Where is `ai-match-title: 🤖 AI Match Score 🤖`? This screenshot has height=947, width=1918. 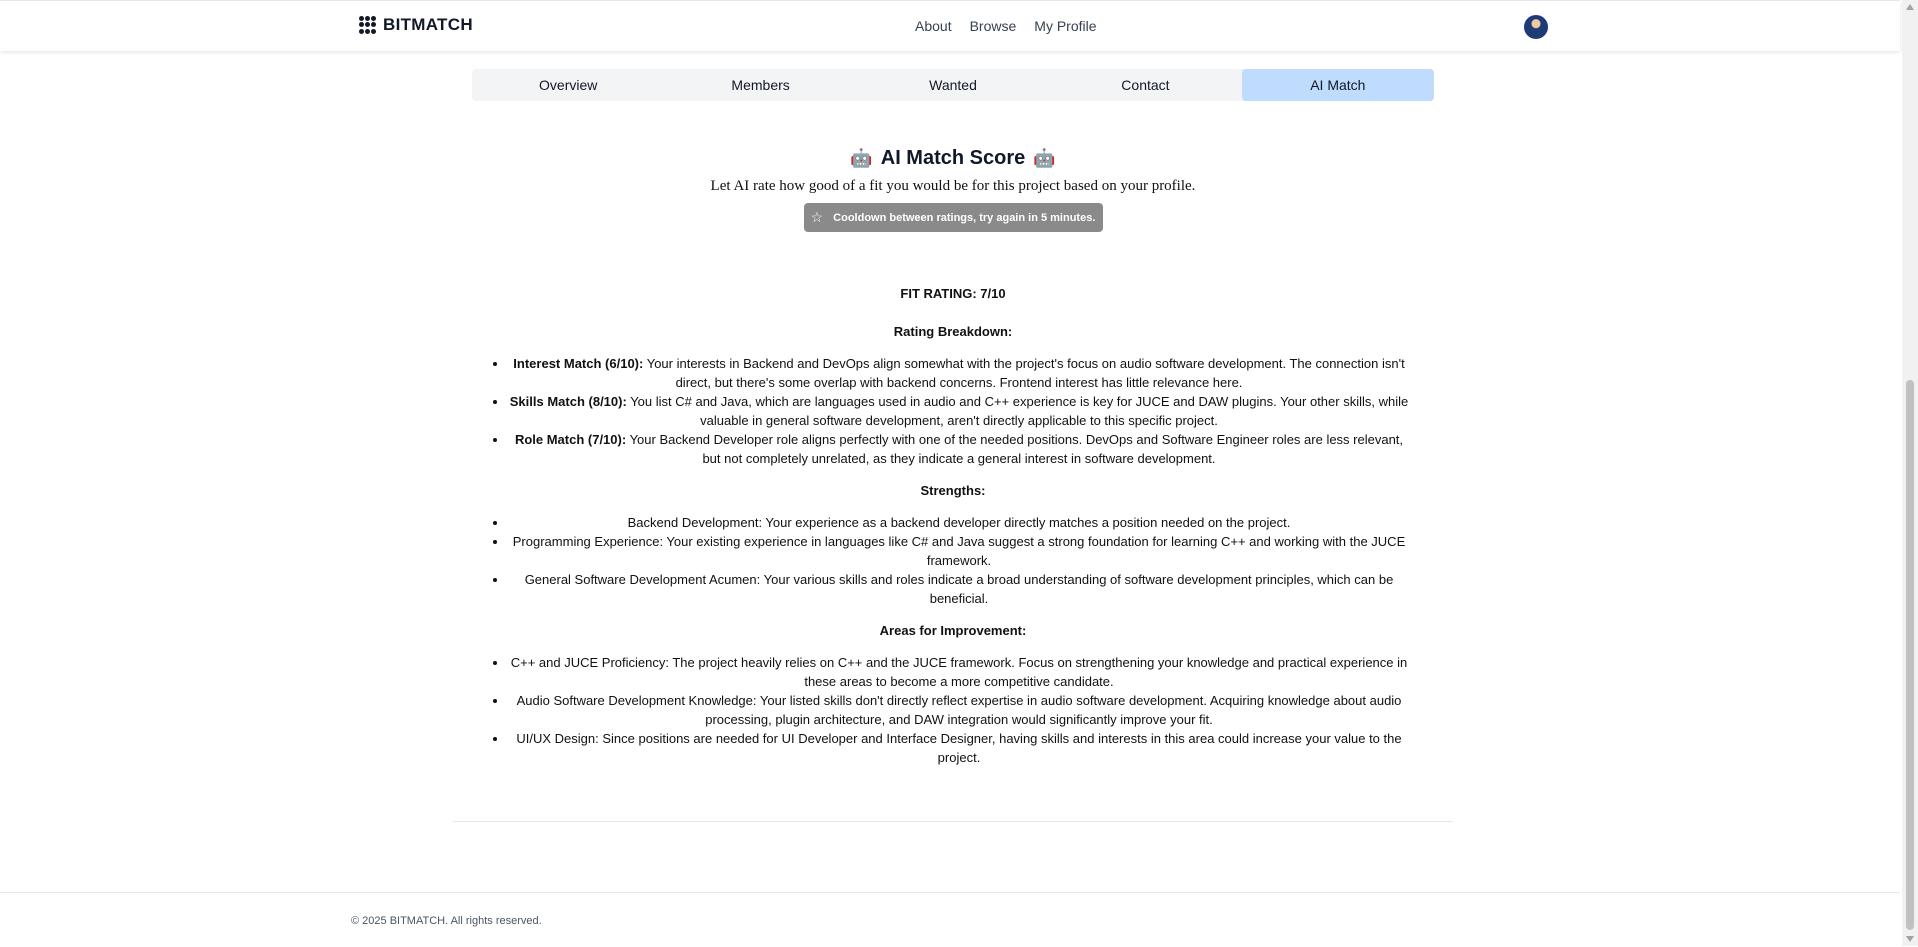
ai-match-title: 🤖 AI Match Score 🤖 is located at coordinates (953, 158).